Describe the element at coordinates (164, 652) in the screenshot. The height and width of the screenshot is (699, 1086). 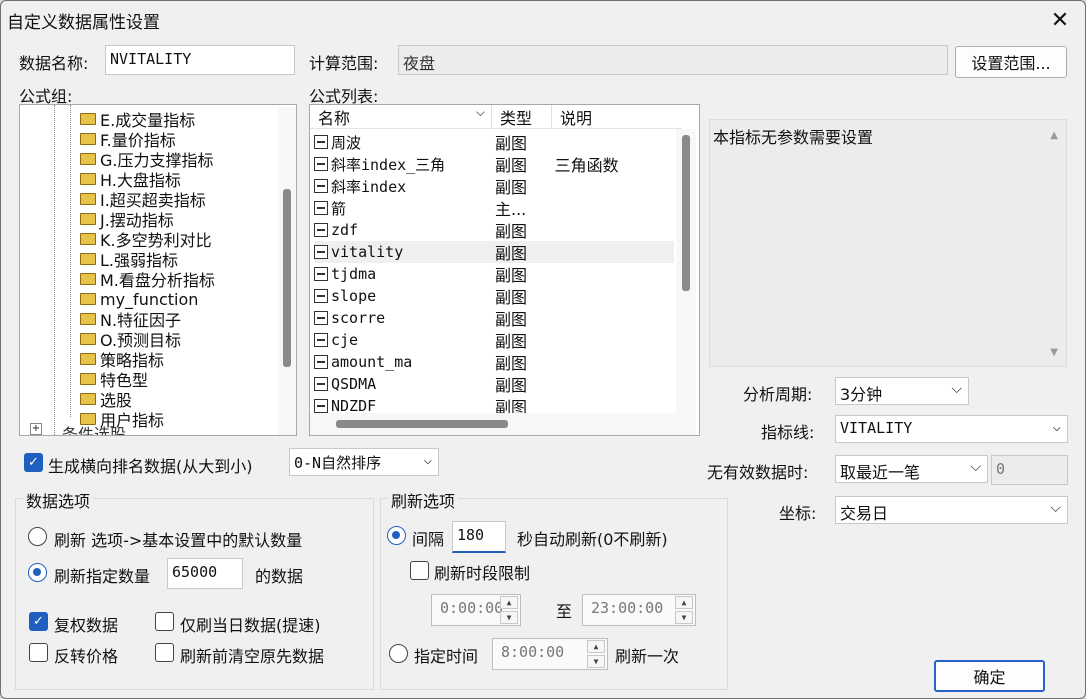
I see `clear-before-checkbox` at that location.